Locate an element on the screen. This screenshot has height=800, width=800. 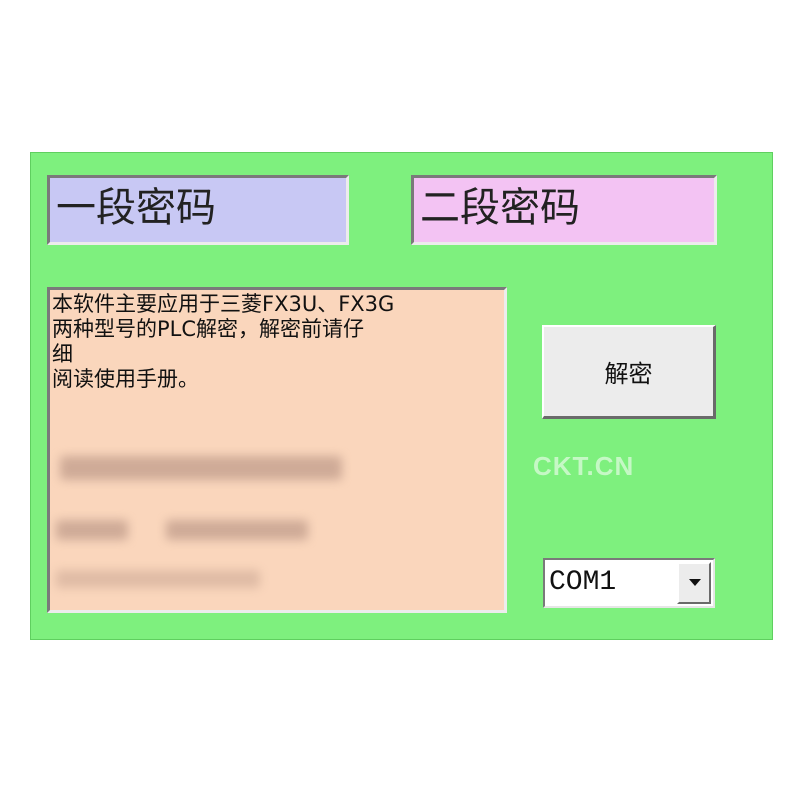
com-port-value: COM1 is located at coordinates (583, 582).